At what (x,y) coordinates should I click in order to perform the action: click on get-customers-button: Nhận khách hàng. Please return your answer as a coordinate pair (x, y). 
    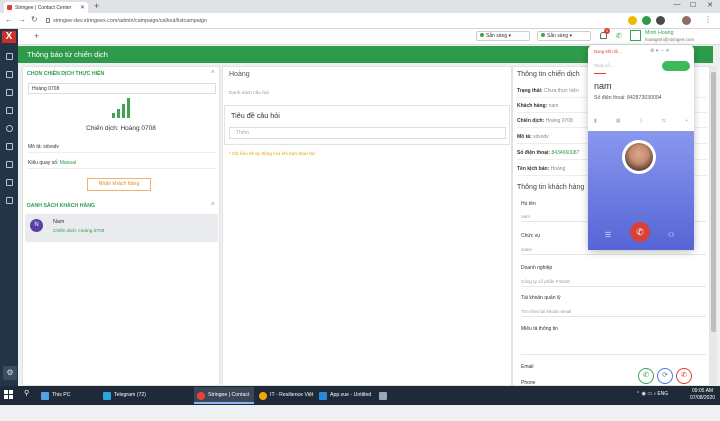
    Looking at the image, I should click on (119, 184).